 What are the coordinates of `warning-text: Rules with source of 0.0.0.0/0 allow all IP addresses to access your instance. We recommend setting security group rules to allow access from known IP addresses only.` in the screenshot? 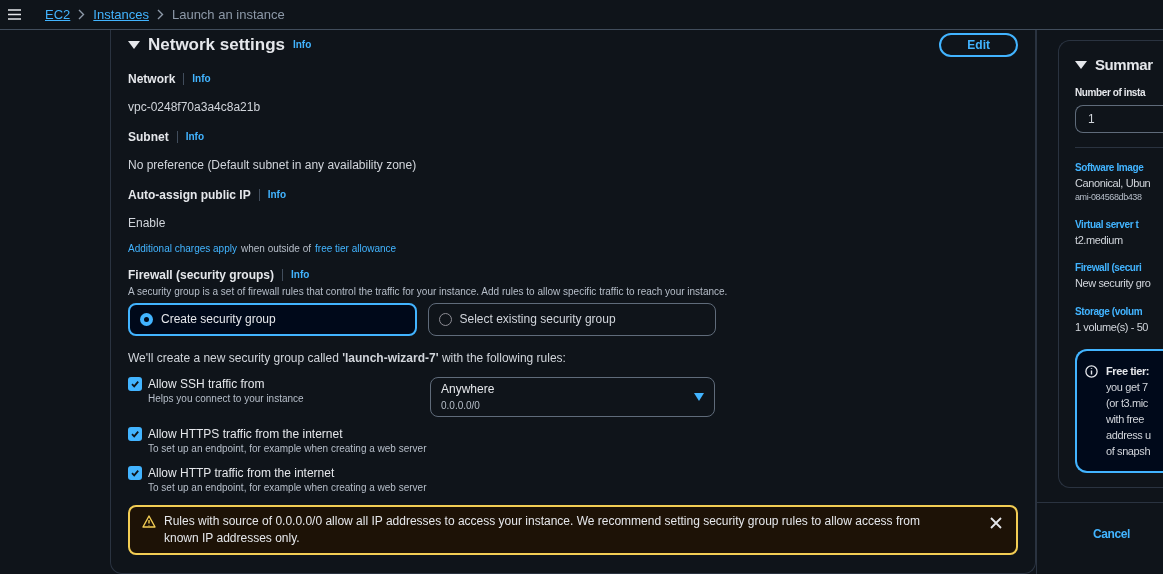 It's located at (542, 529).